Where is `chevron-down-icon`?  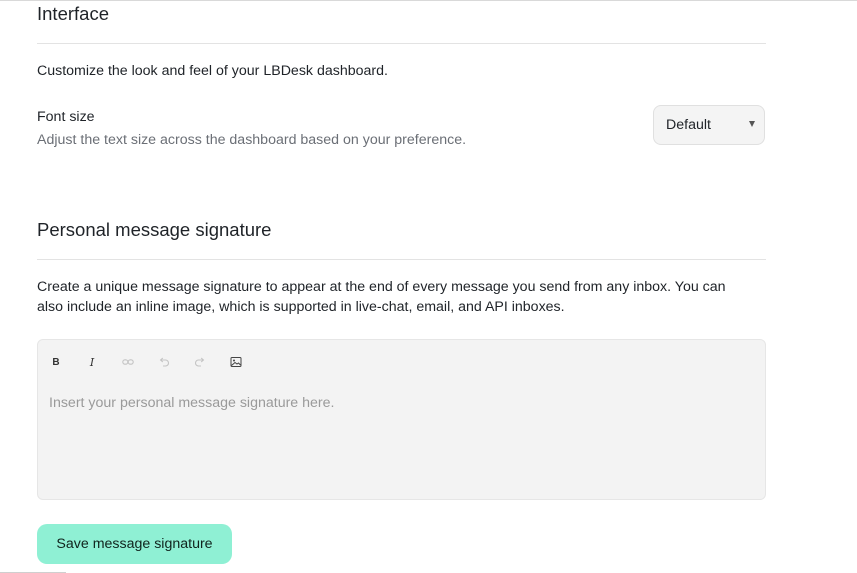
chevron-down-icon is located at coordinates (752, 124).